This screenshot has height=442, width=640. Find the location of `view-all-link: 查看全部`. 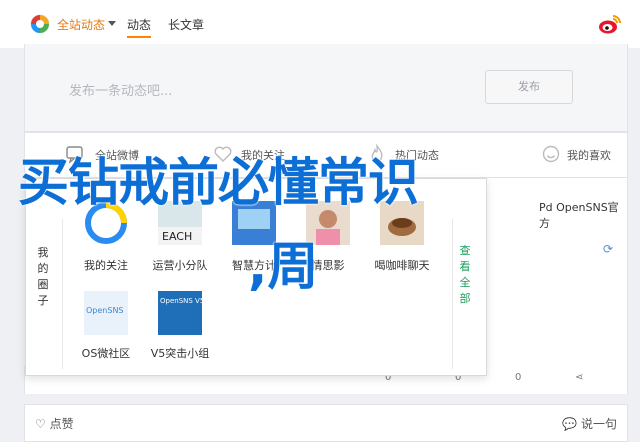

view-all-link: 查看全部 is located at coordinates (465, 275).